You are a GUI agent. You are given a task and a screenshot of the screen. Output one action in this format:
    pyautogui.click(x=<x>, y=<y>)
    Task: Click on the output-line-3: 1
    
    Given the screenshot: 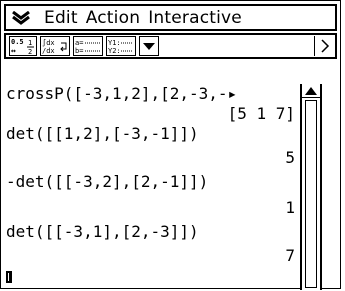 What is the action you would take?
    pyautogui.click(x=290, y=207)
    